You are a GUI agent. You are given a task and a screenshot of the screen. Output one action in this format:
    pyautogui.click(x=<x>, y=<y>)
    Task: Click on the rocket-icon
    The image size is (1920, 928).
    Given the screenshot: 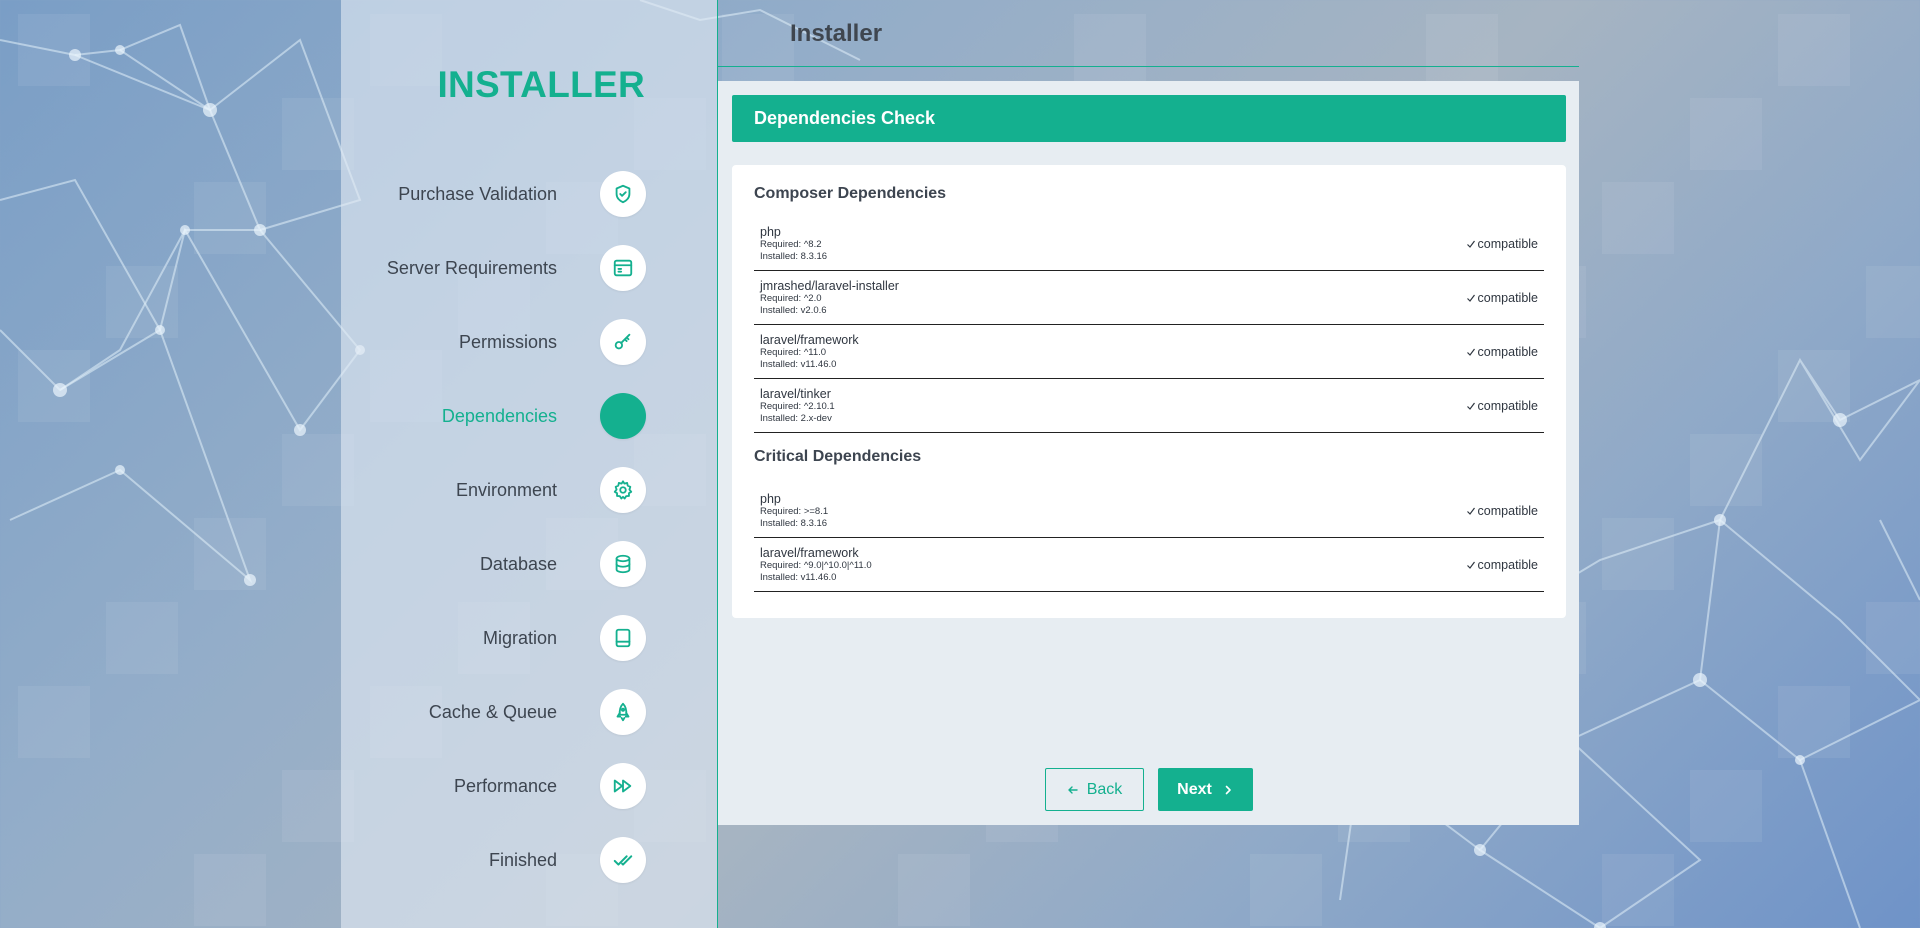 What is the action you would take?
    pyautogui.click(x=623, y=712)
    